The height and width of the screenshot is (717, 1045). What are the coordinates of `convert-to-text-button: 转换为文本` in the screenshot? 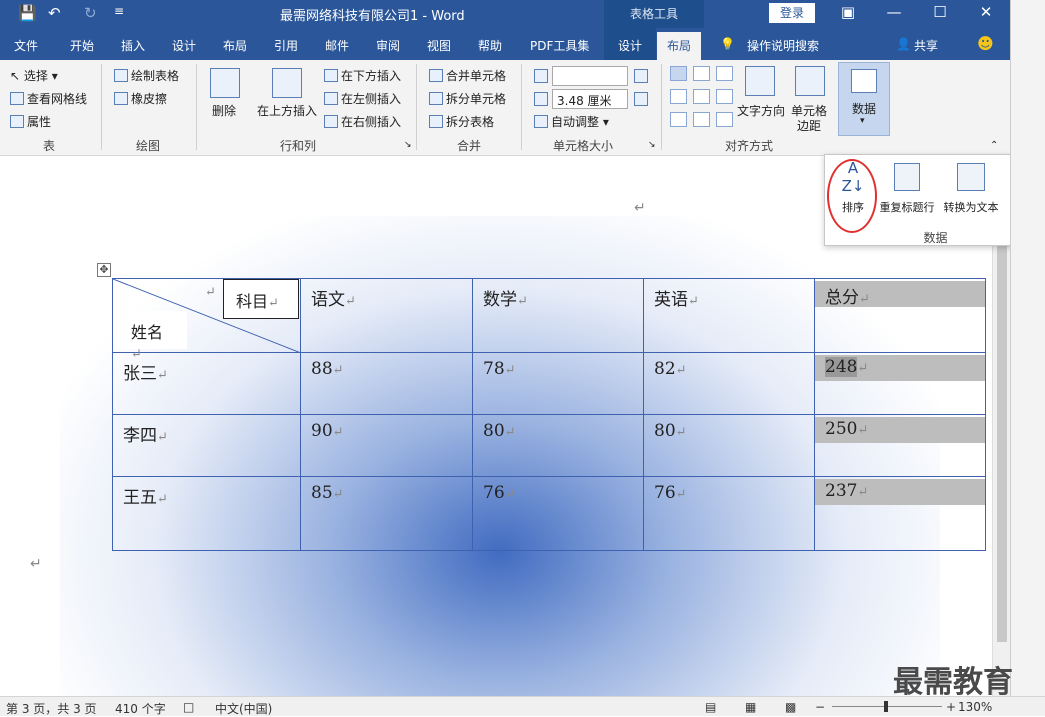 It's located at (971, 187).